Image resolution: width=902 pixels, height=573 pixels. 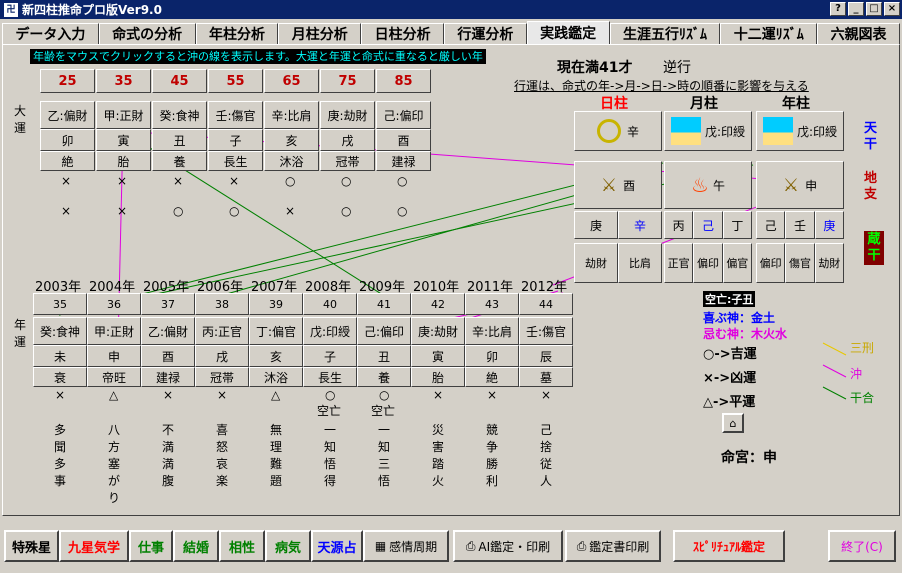 What do you see at coordinates (438, 304) in the screenshot?
I see `nenun-age-button: 42` at bounding box center [438, 304].